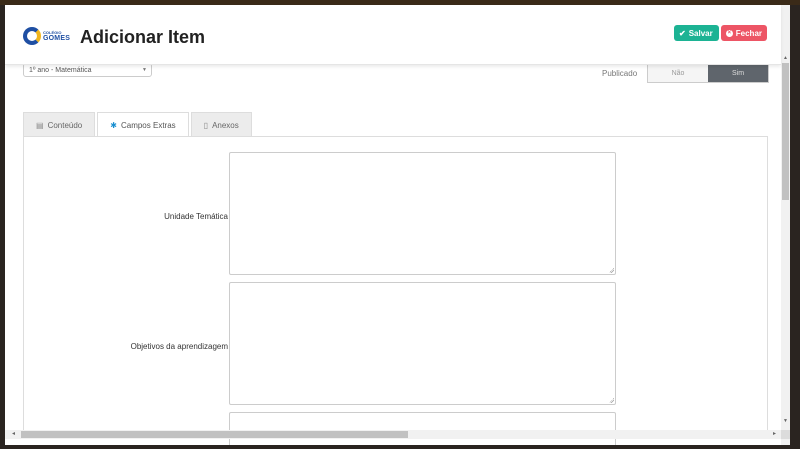 The width and height of the screenshot is (800, 449). I want to click on toggle-option-yes: Sim, so click(738, 73).